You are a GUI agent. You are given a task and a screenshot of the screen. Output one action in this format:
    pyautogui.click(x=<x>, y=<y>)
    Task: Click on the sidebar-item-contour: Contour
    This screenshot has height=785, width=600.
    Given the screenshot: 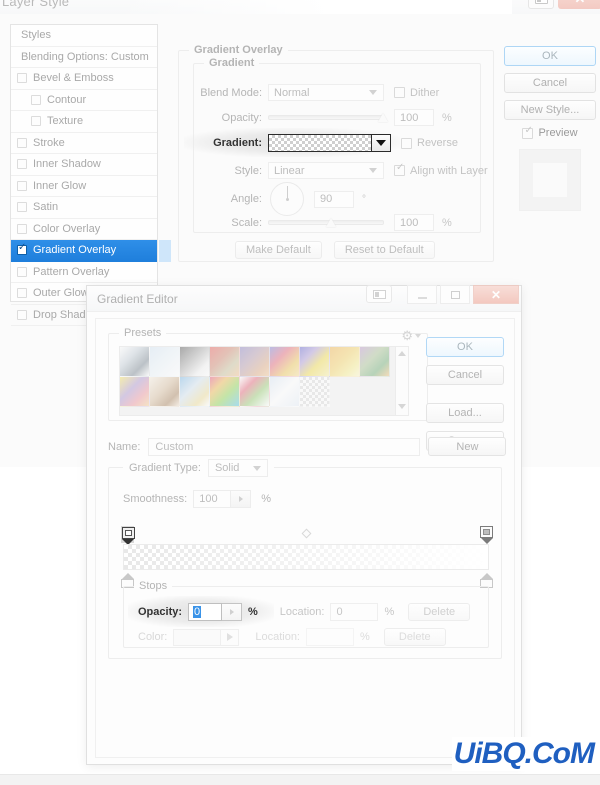 What is the action you would take?
    pyautogui.click(x=84, y=100)
    